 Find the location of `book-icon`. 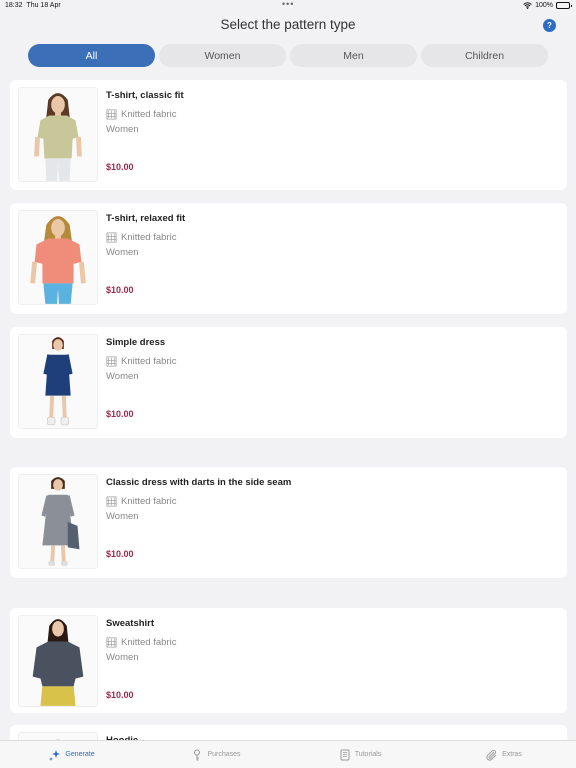

book-icon is located at coordinates (345, 754).